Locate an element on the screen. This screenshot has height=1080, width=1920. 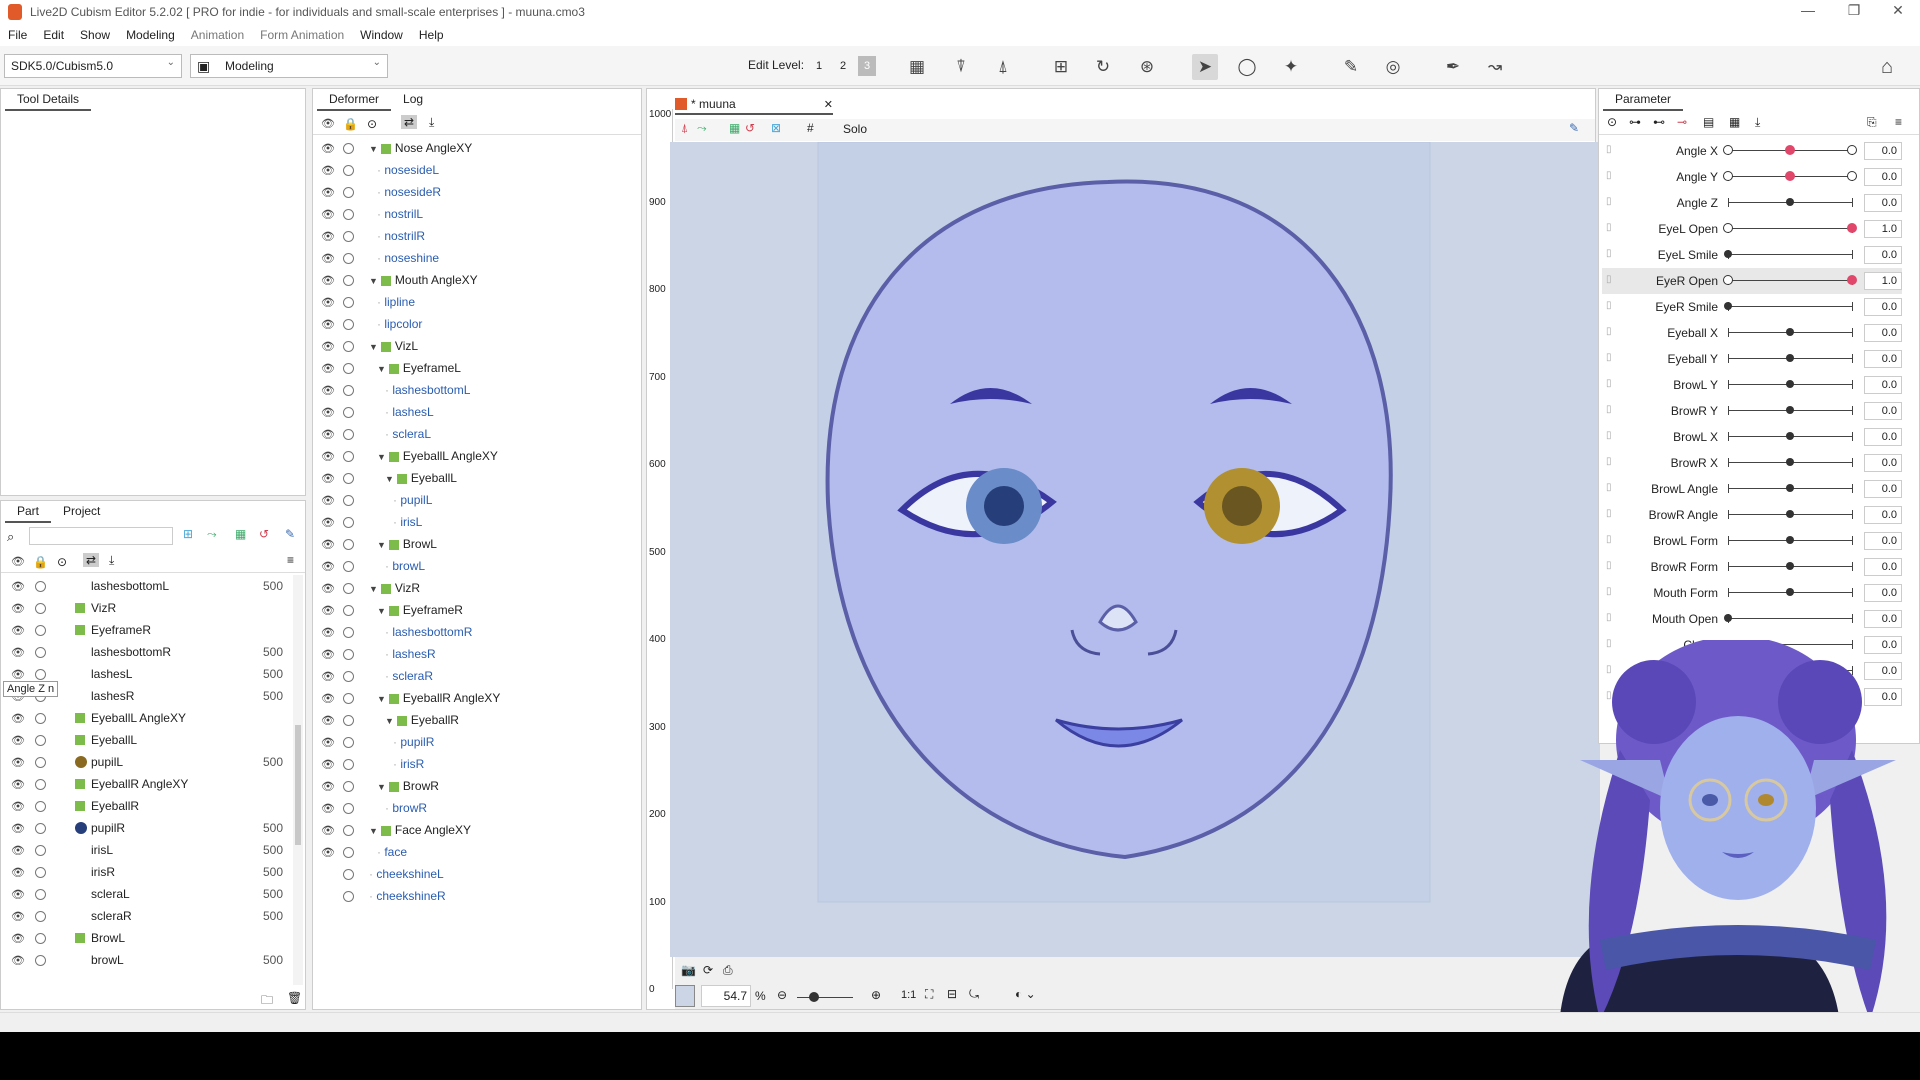
deformer-row: 👁 · lashesbottomR is located at coordinates (473, 632).